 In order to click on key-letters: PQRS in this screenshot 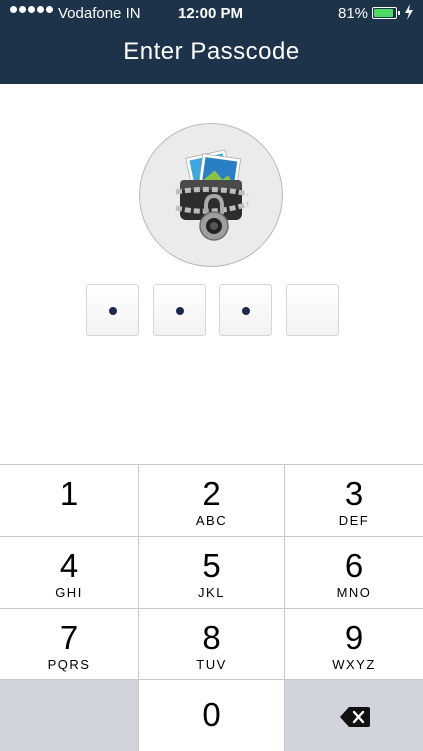, I will do `click(69, 664)`.